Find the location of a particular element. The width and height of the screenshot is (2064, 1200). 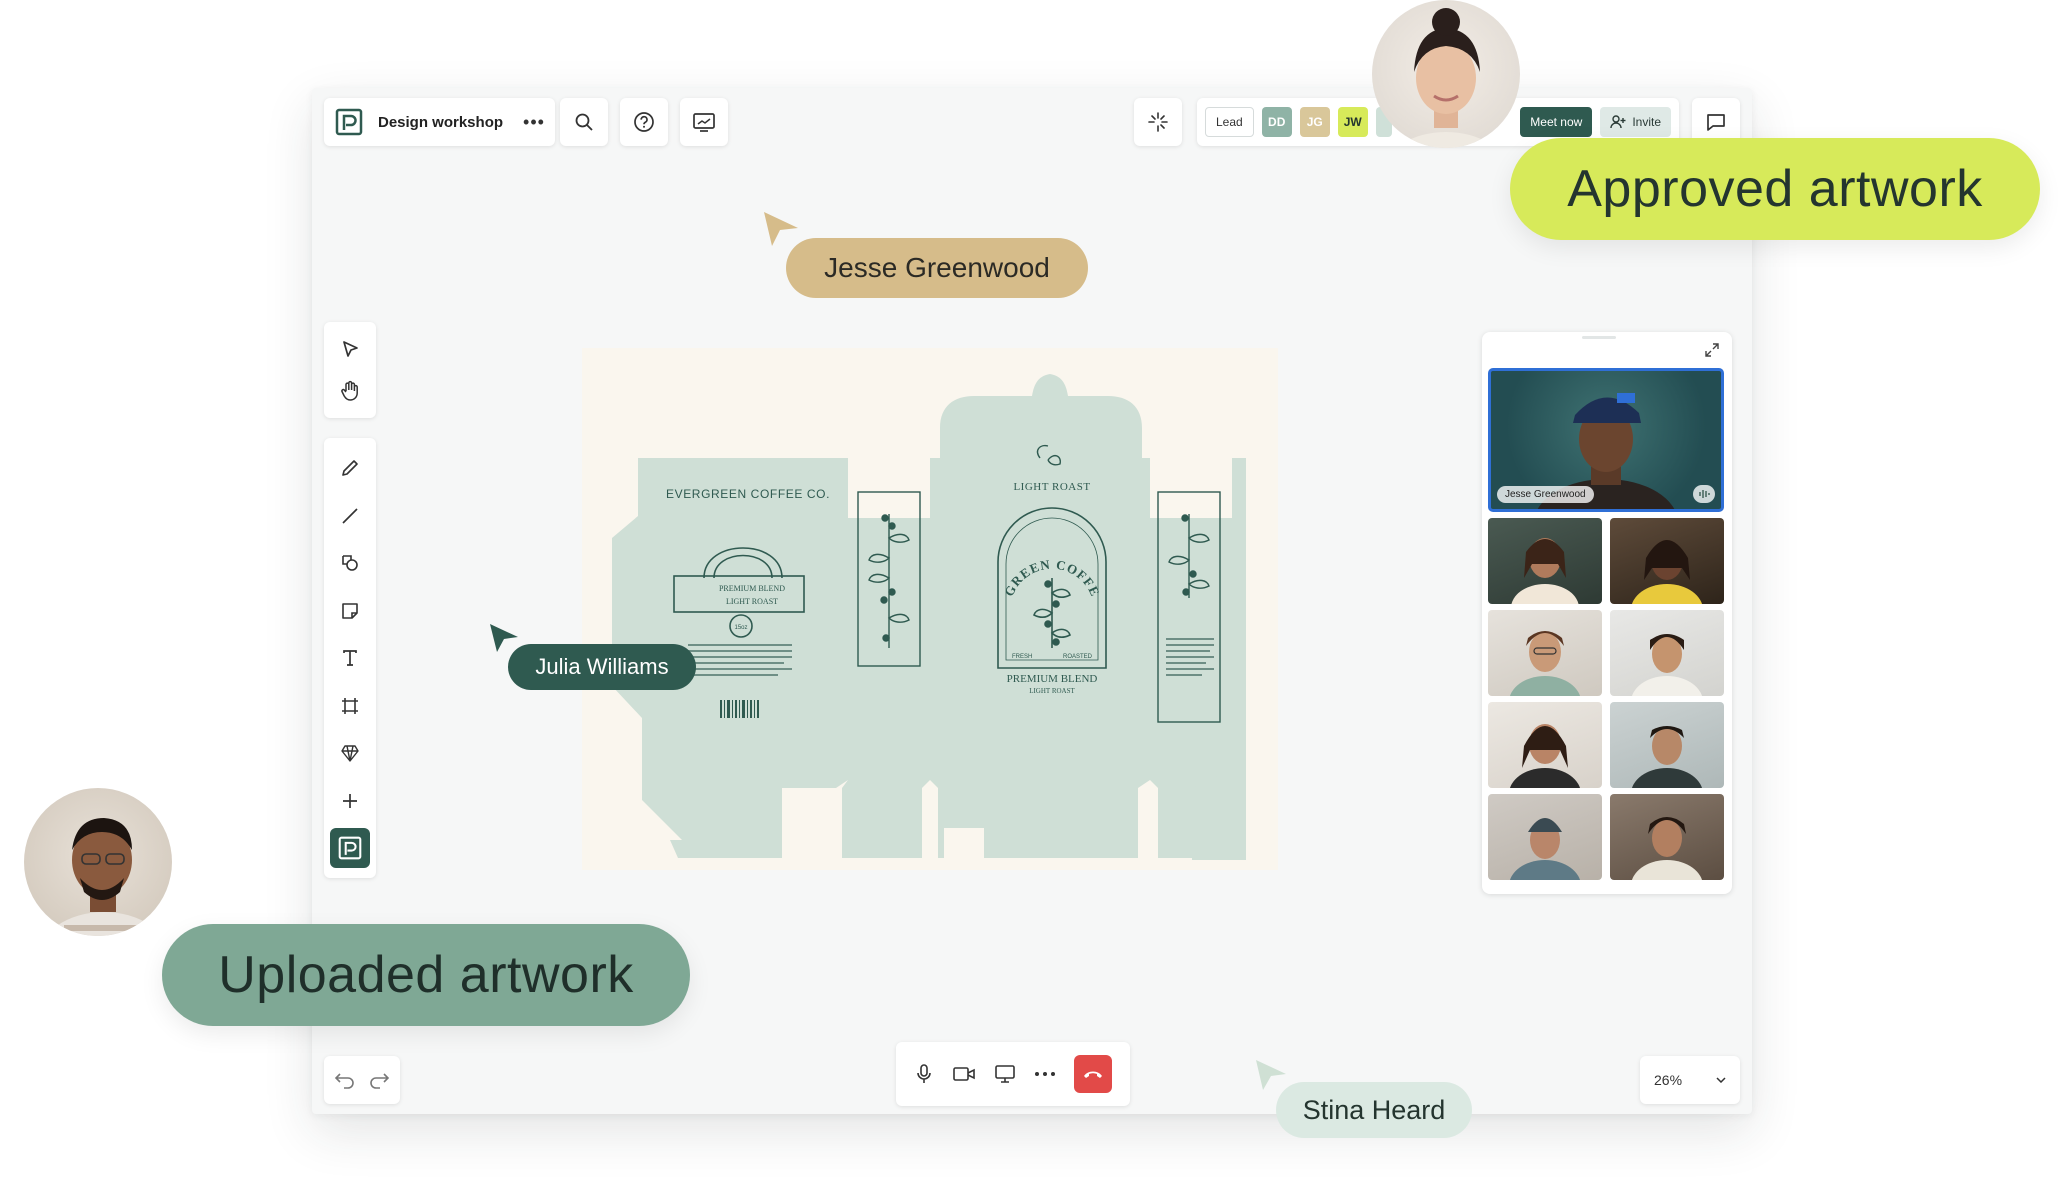

roast-label: LIGHT ROAST is located at coordinates (1051, 487).